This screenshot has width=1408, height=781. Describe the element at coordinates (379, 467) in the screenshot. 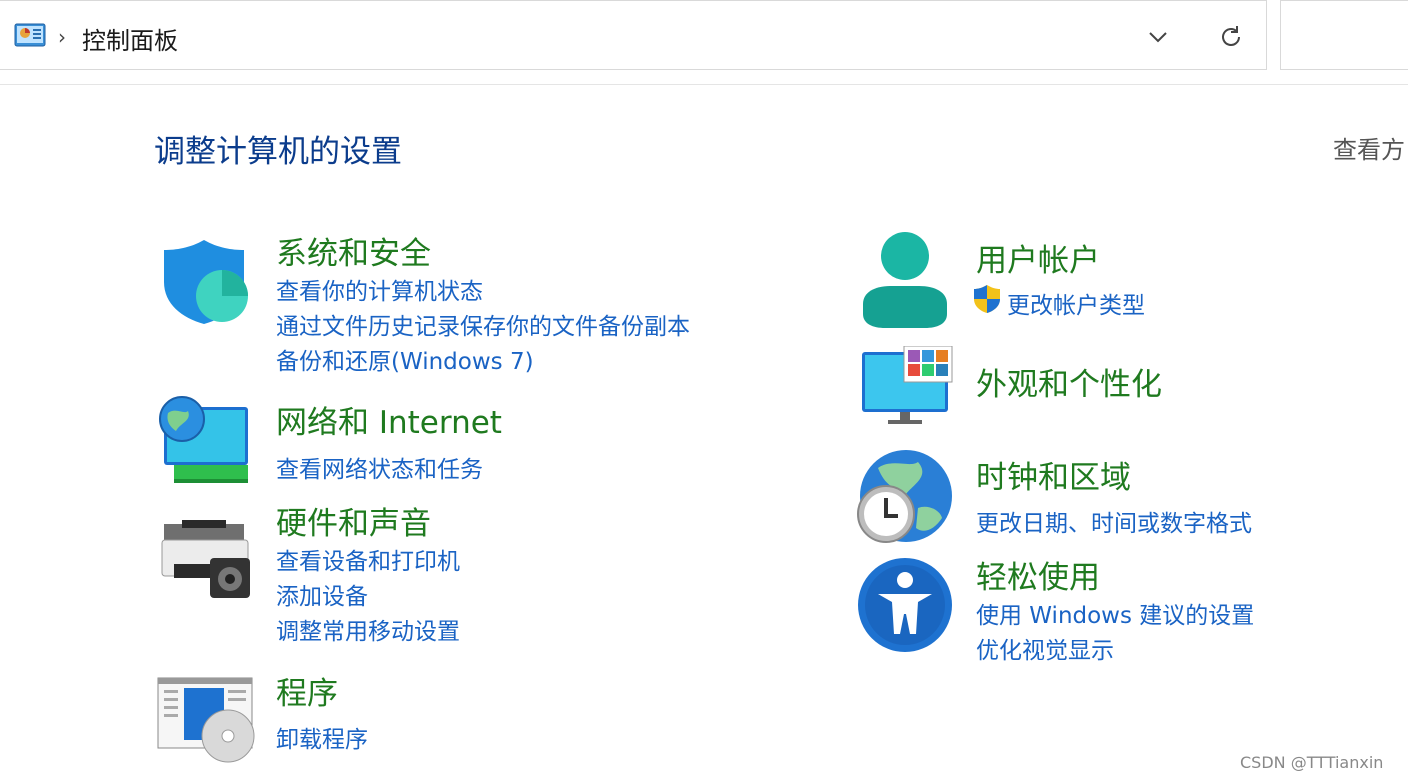

I see `link-network-status: 查看网络状态和任务` at that location.